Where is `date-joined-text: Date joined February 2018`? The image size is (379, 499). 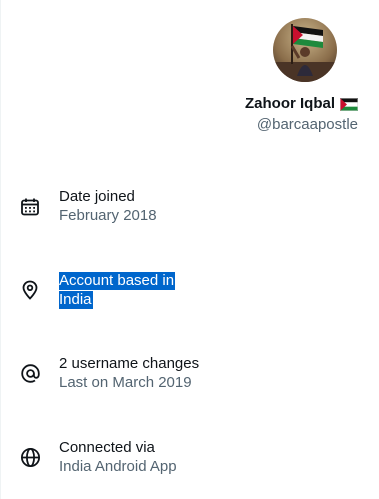
date-joined-text: Date joined February 2018 is located at coordinates (108, 206).